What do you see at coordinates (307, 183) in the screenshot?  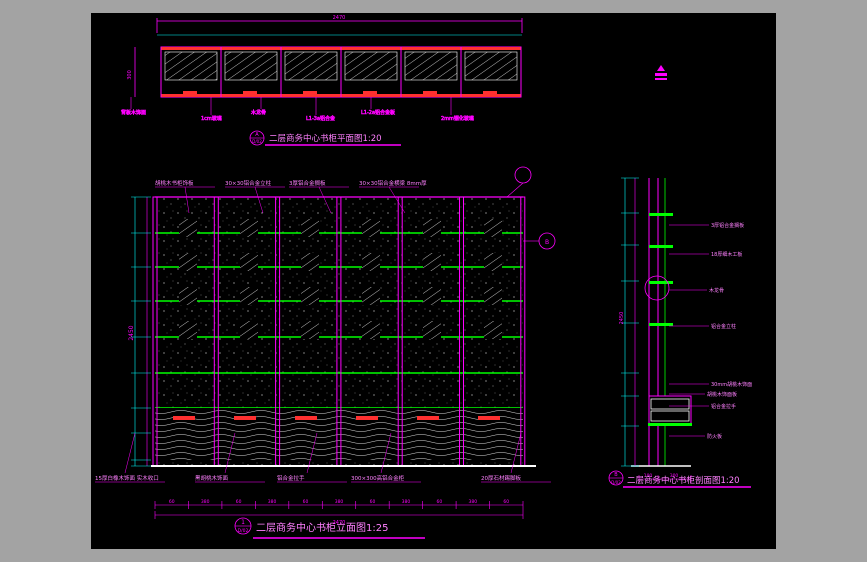 I see `elevation-top-label-2: 3厚铝合金搁板` at bounding box center [307, 183].